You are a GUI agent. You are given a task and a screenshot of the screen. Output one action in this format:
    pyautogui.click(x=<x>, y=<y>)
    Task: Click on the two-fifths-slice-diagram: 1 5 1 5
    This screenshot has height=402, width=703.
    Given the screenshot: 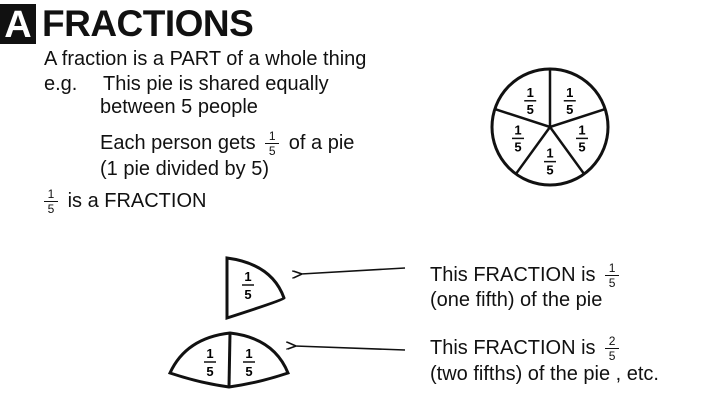 What is the action you would take?
    pyautogui.click(x=228, y=360)
    